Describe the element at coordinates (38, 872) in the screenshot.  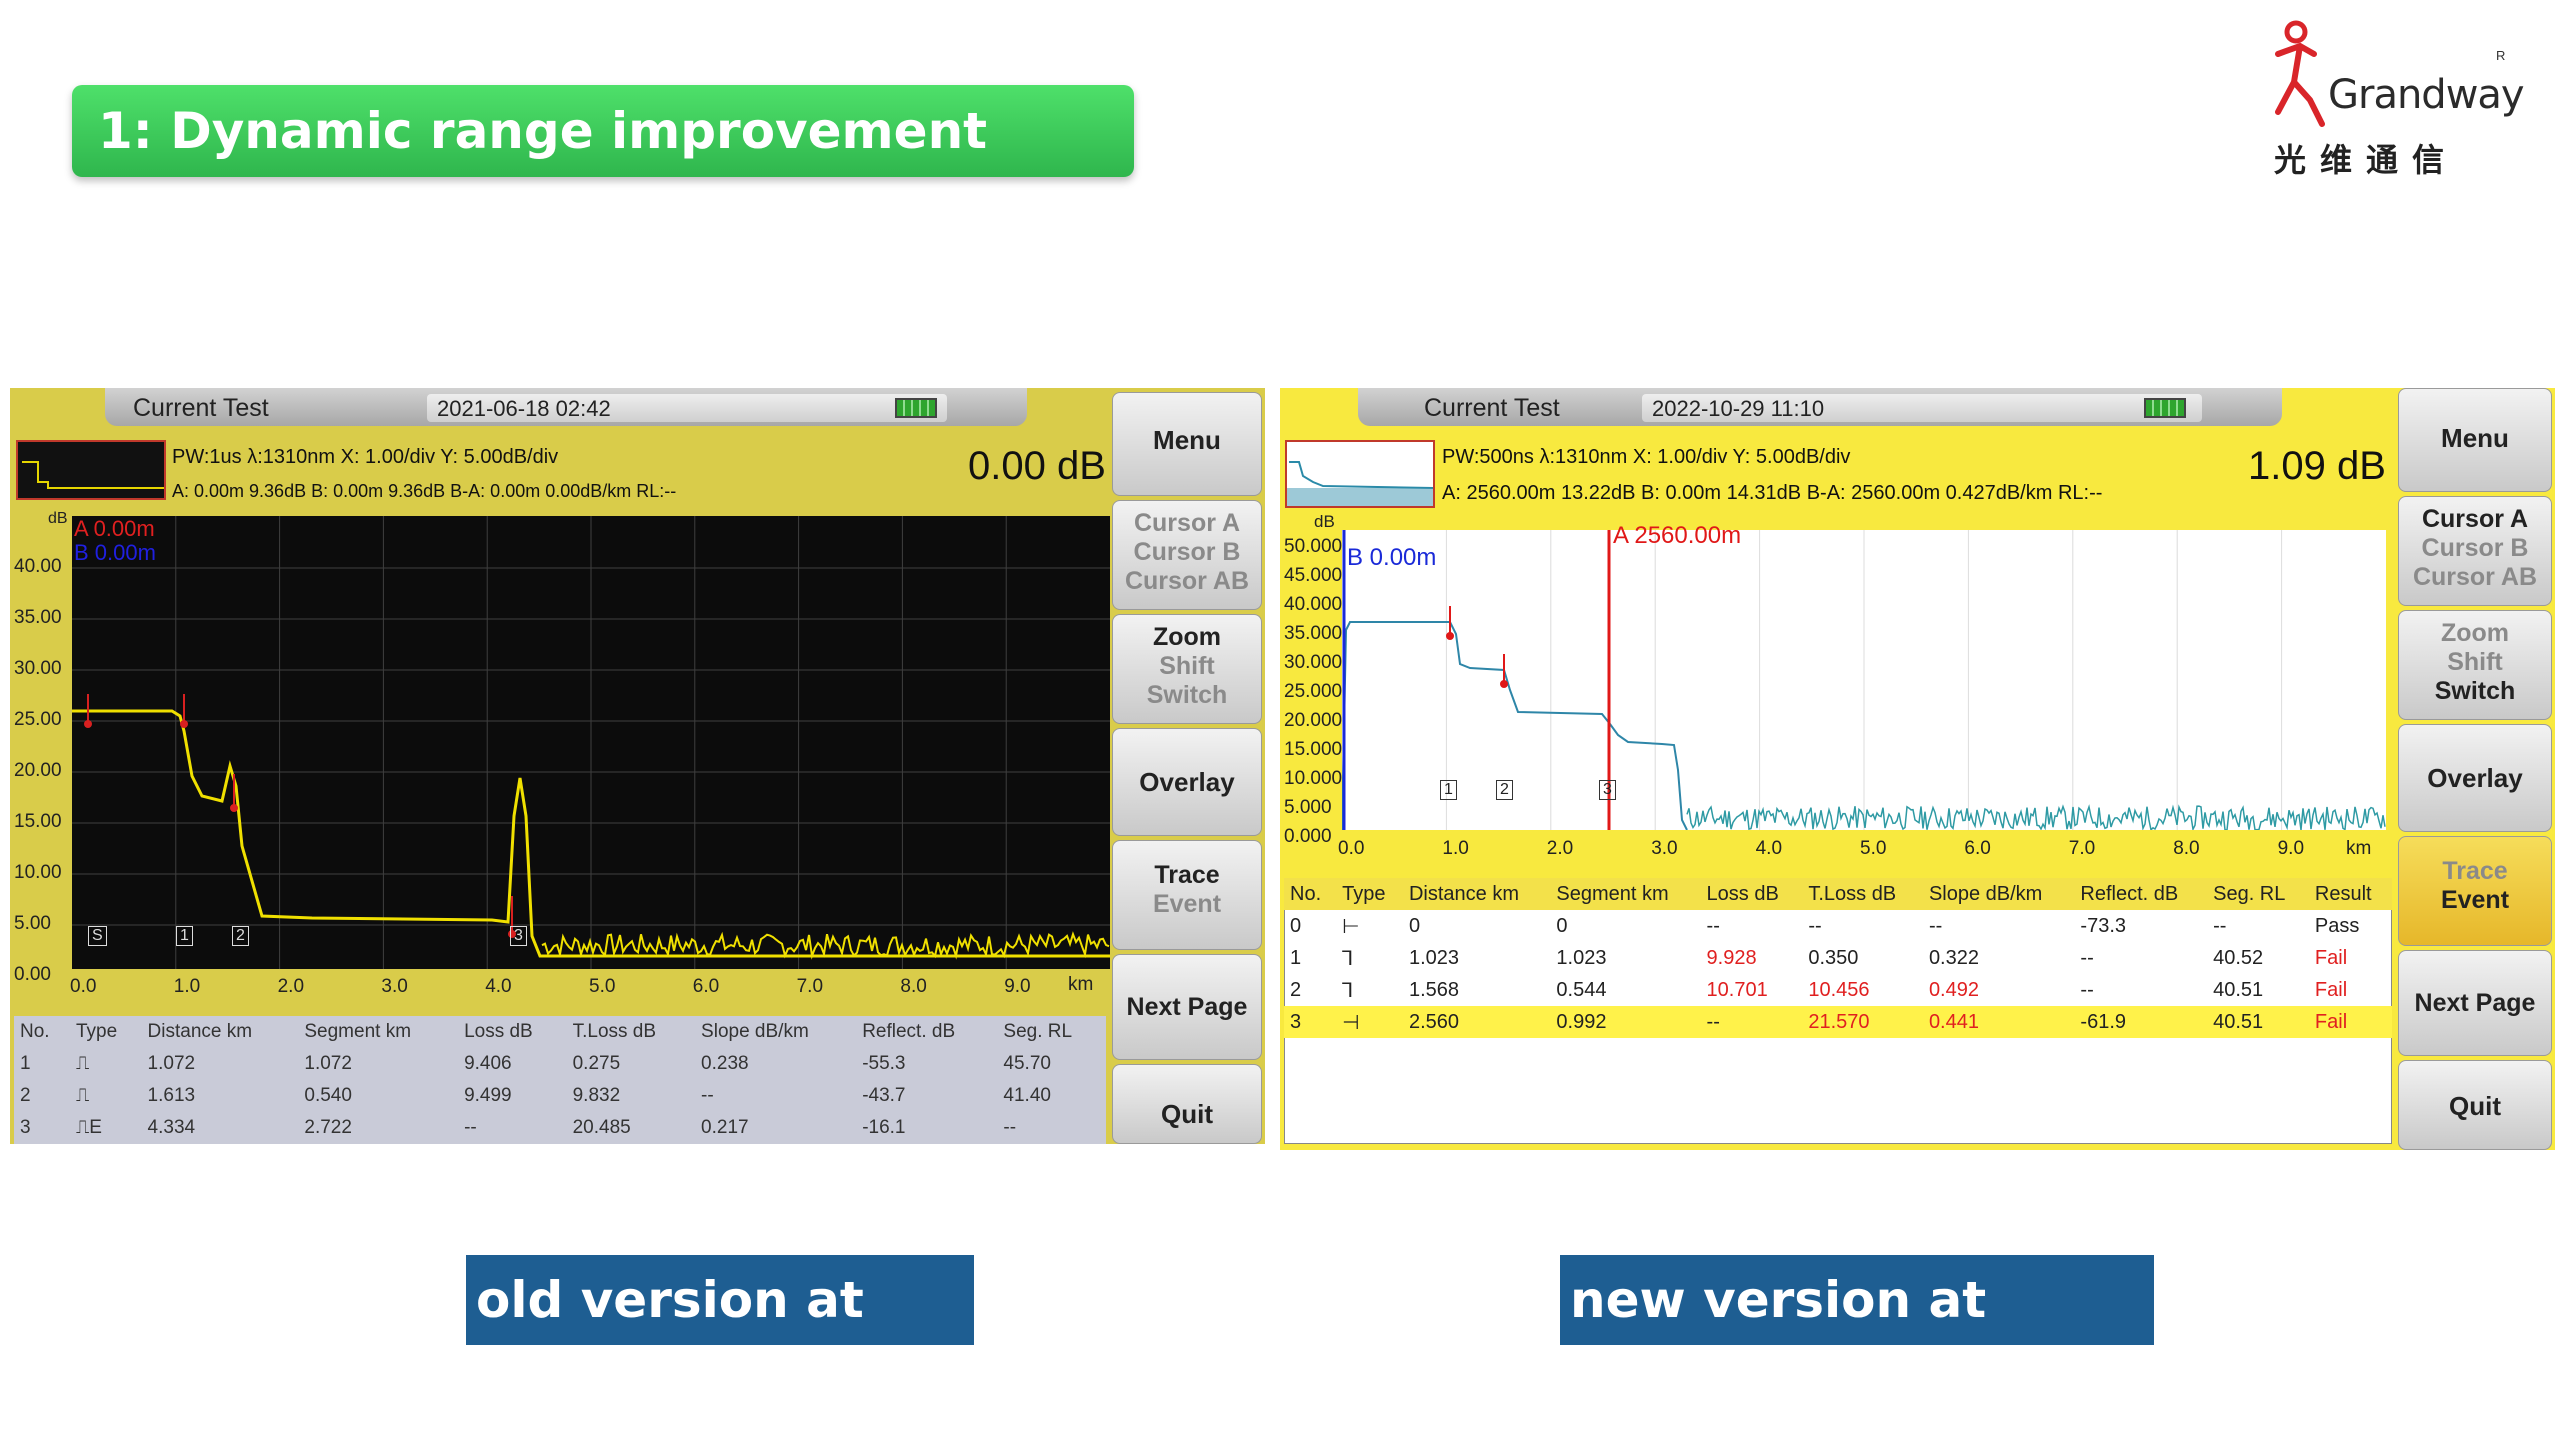
I see `y-tick-label: 10.00` at that location.